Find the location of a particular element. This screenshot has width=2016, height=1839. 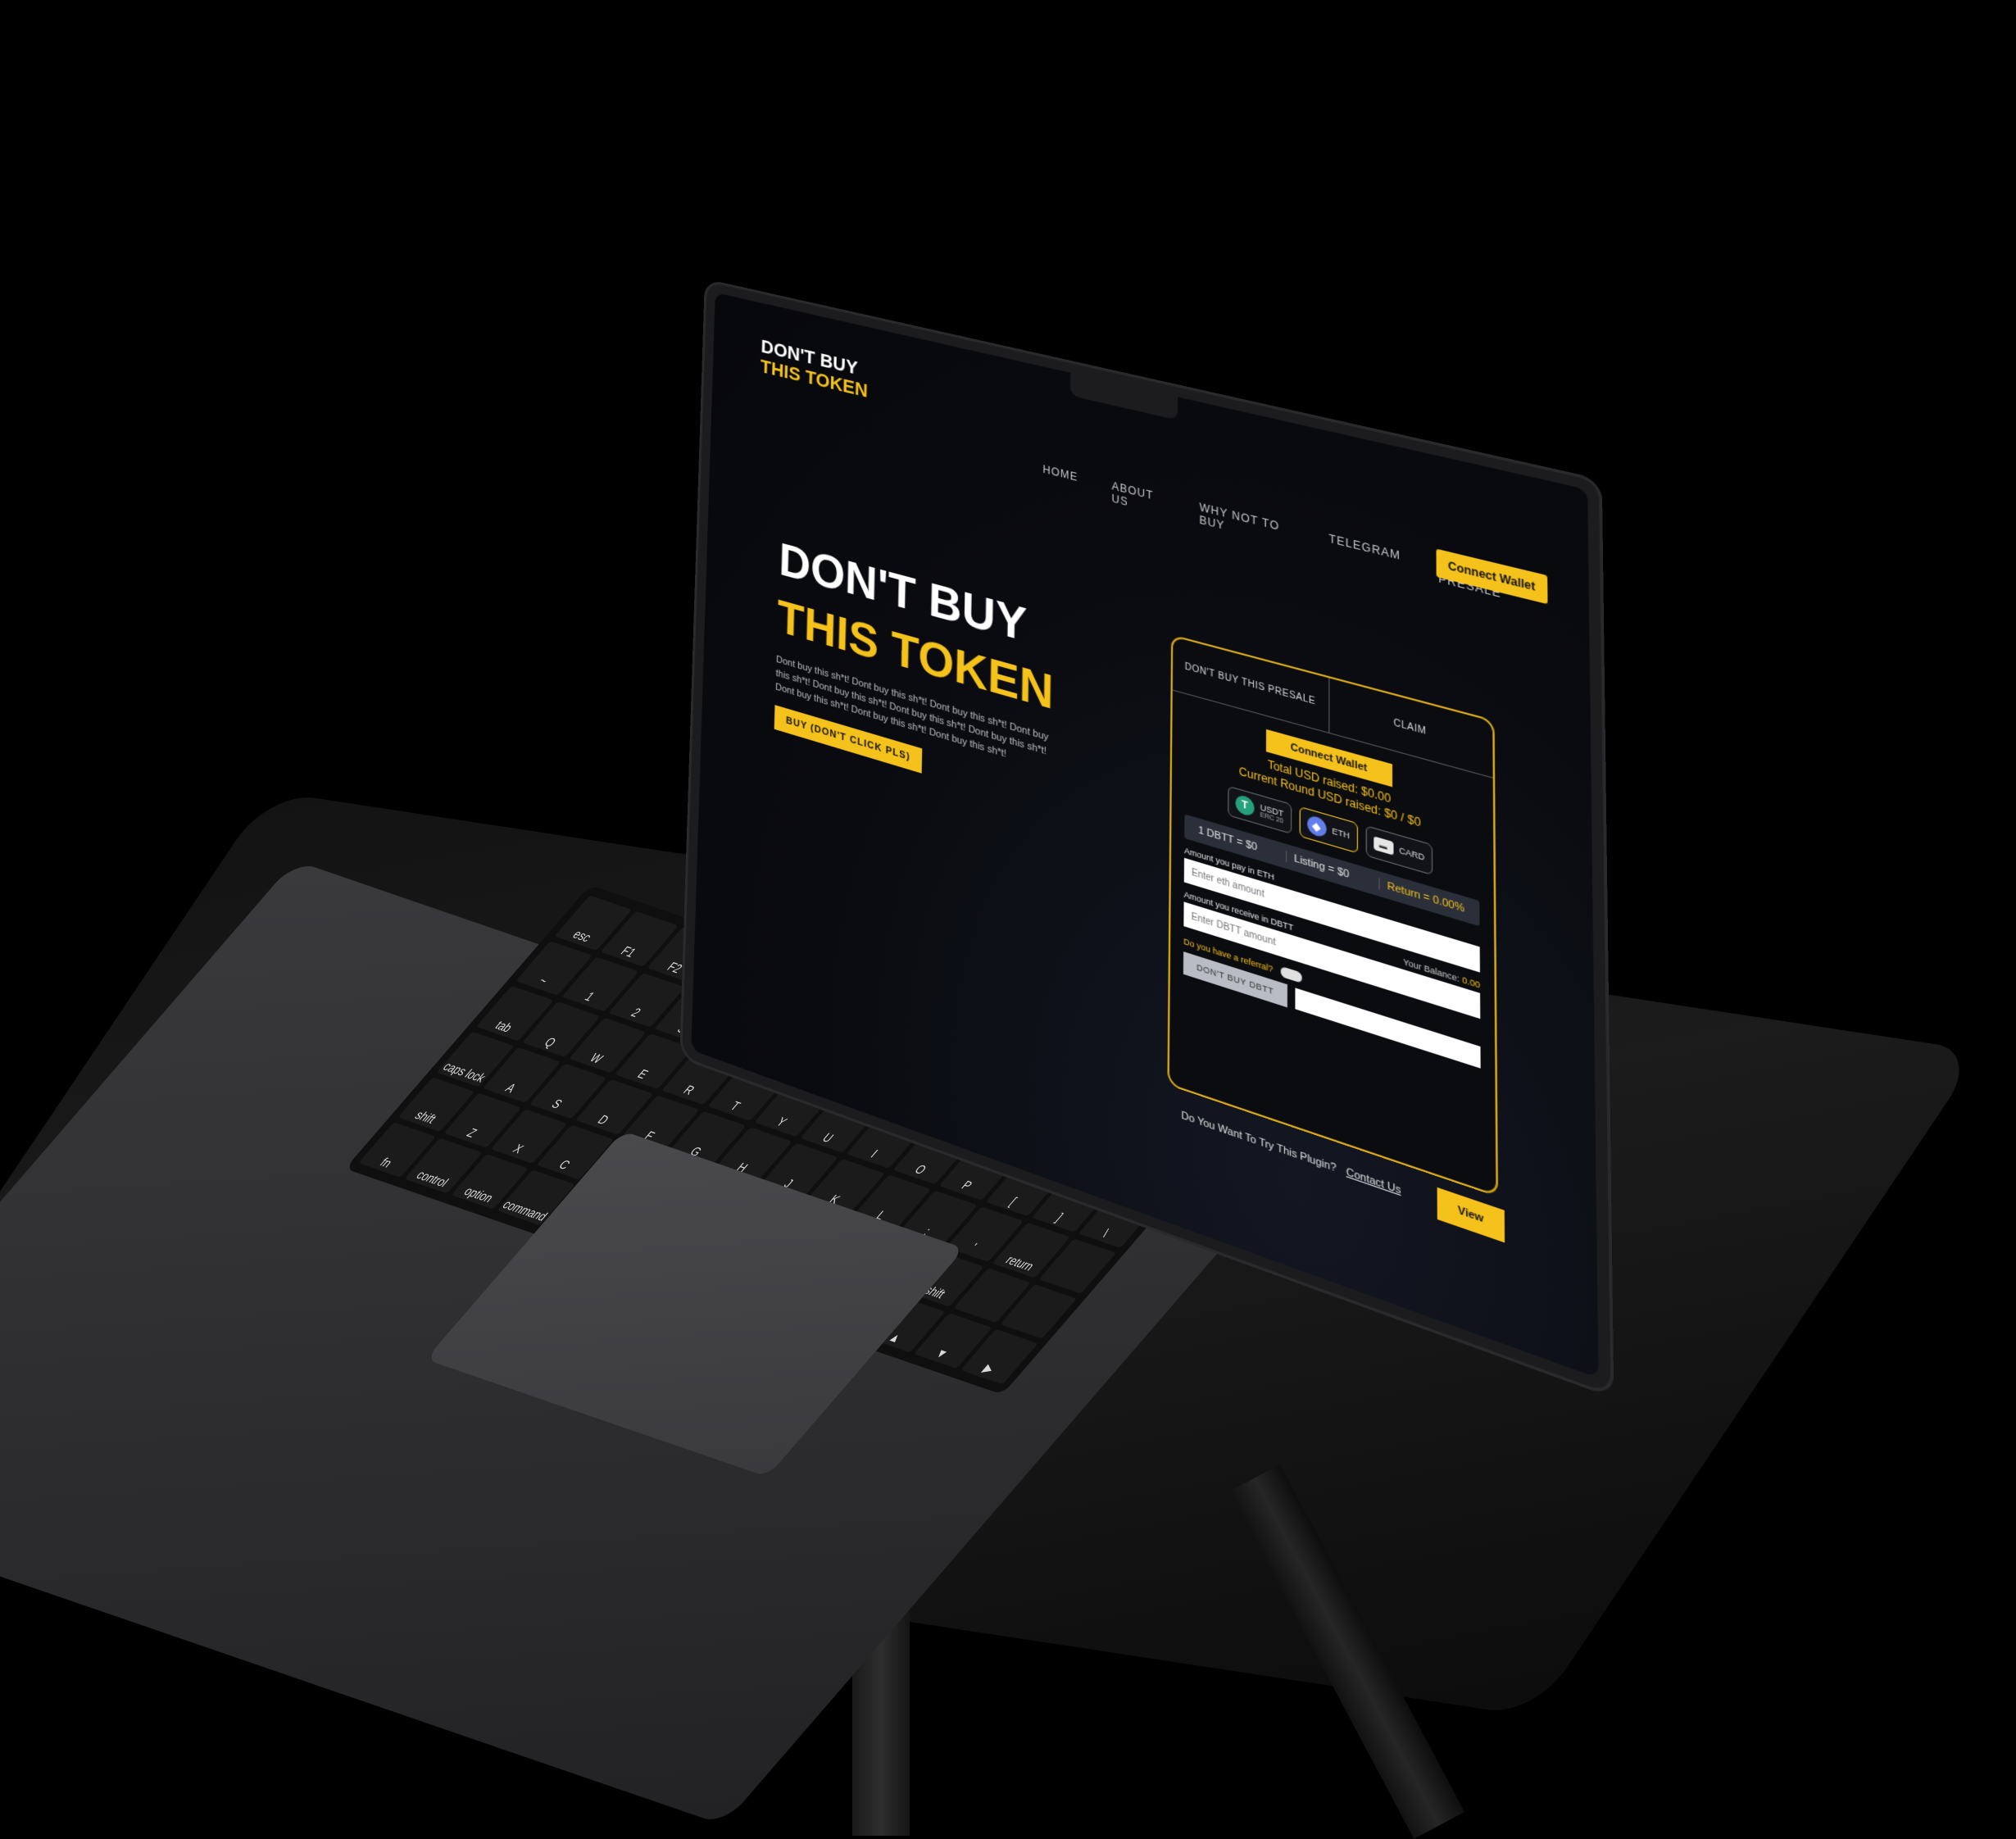

listing-price: Listing = $0 is located at coordinates (1317, 865).